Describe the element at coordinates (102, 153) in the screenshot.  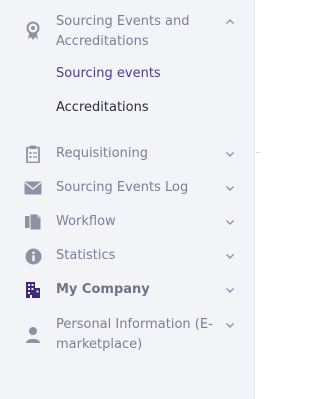
I see `nav-label-requisitioning: Requisitioning` at that location.